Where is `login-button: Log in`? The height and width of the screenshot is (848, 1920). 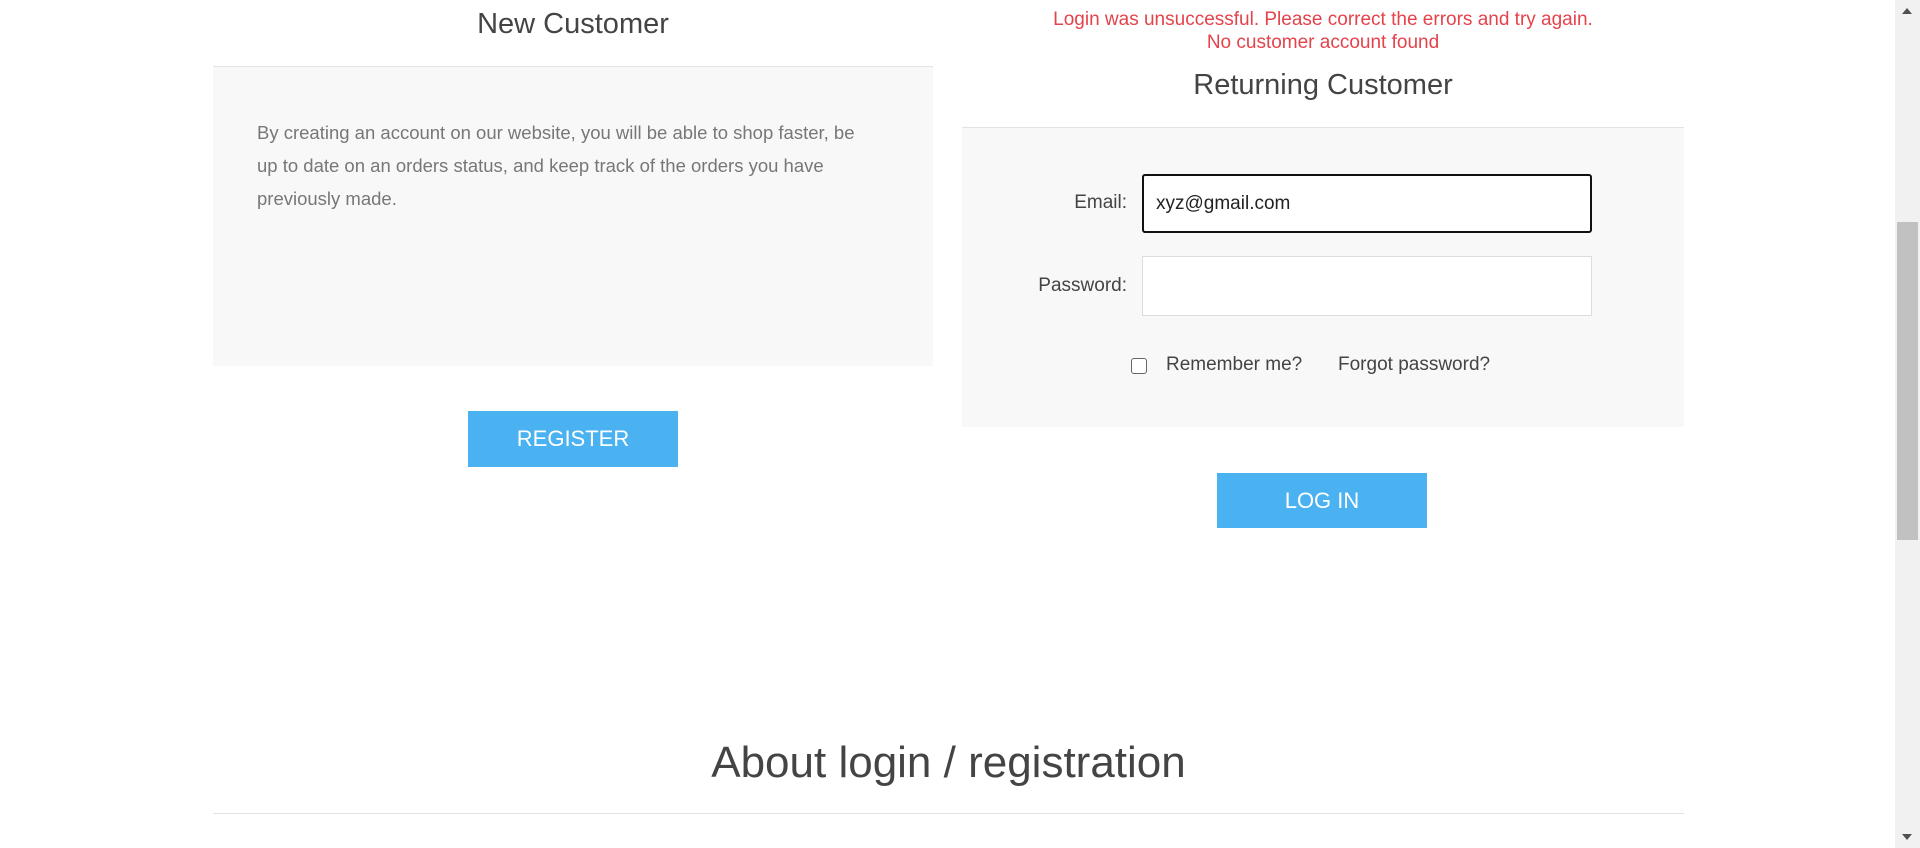
login-button: Log in is located at coordinates (1322, 500).